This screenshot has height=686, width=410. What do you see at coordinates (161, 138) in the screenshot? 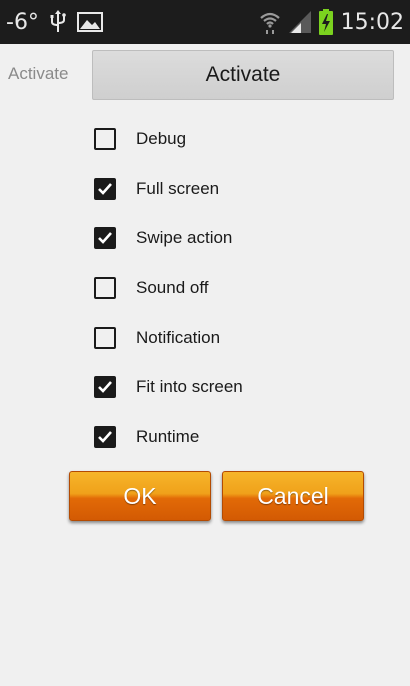
I see `option-label: Debug` at bounding box center [161, 138].